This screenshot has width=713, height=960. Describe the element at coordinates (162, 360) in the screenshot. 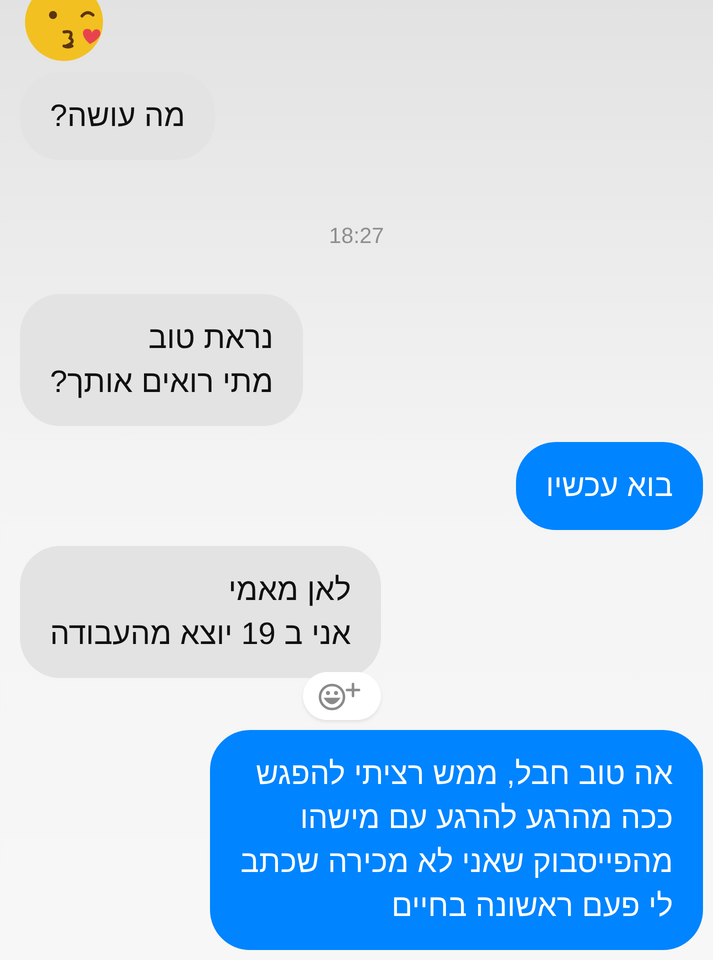

I see `received-message-bubble: נראת טוב מתי רואים אותך?` at that location.